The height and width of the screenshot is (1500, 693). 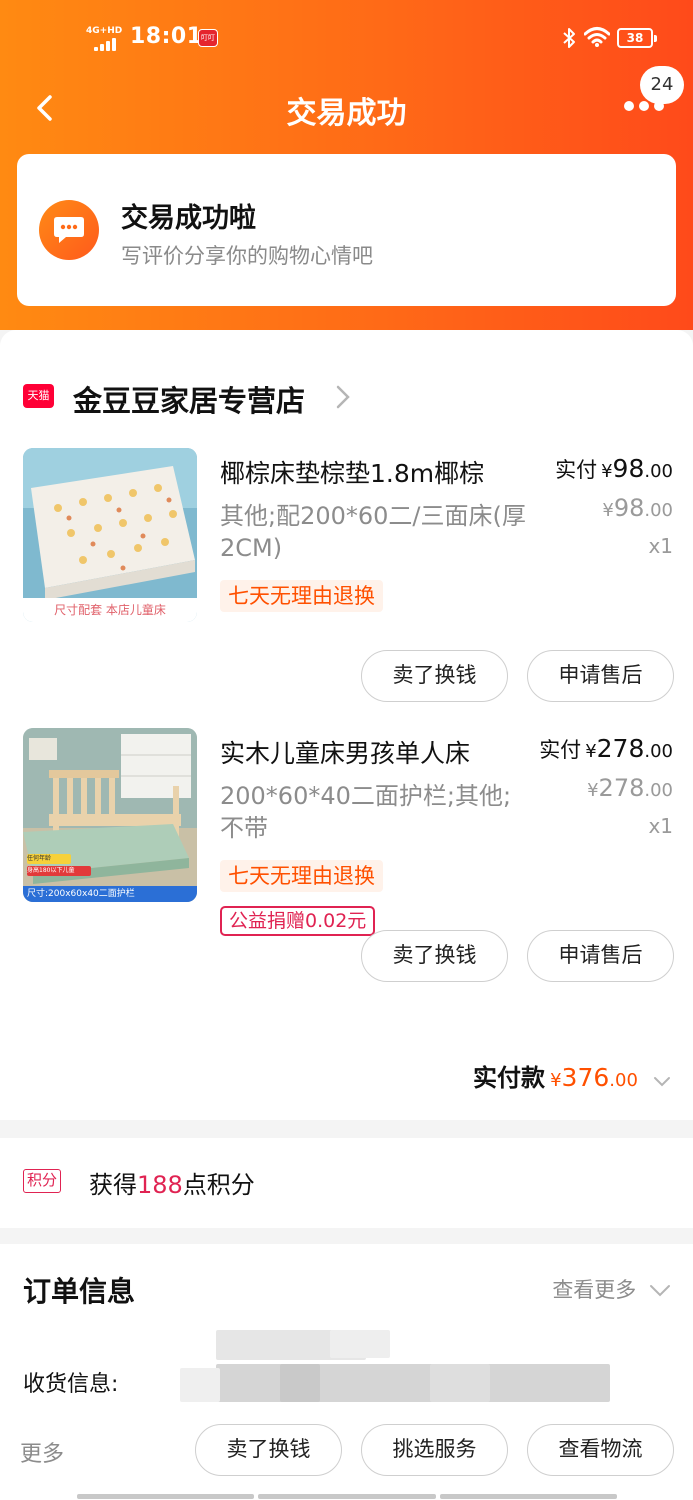 What do you see at coordinates (247, 256) in the screenshot?
I see `success-subtitle: 写评价分享你的购物心情吧` at bounding box center [247, 256].